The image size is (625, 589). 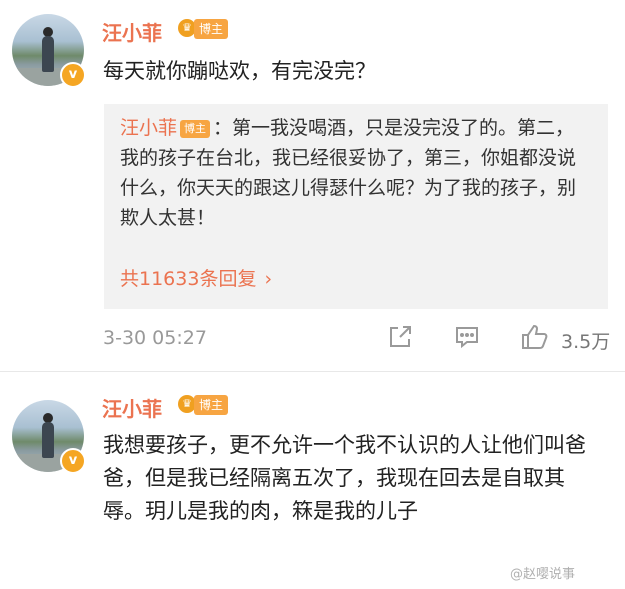 I want to click on watermark: @赵嘤说事, so click(x=543, y=574).